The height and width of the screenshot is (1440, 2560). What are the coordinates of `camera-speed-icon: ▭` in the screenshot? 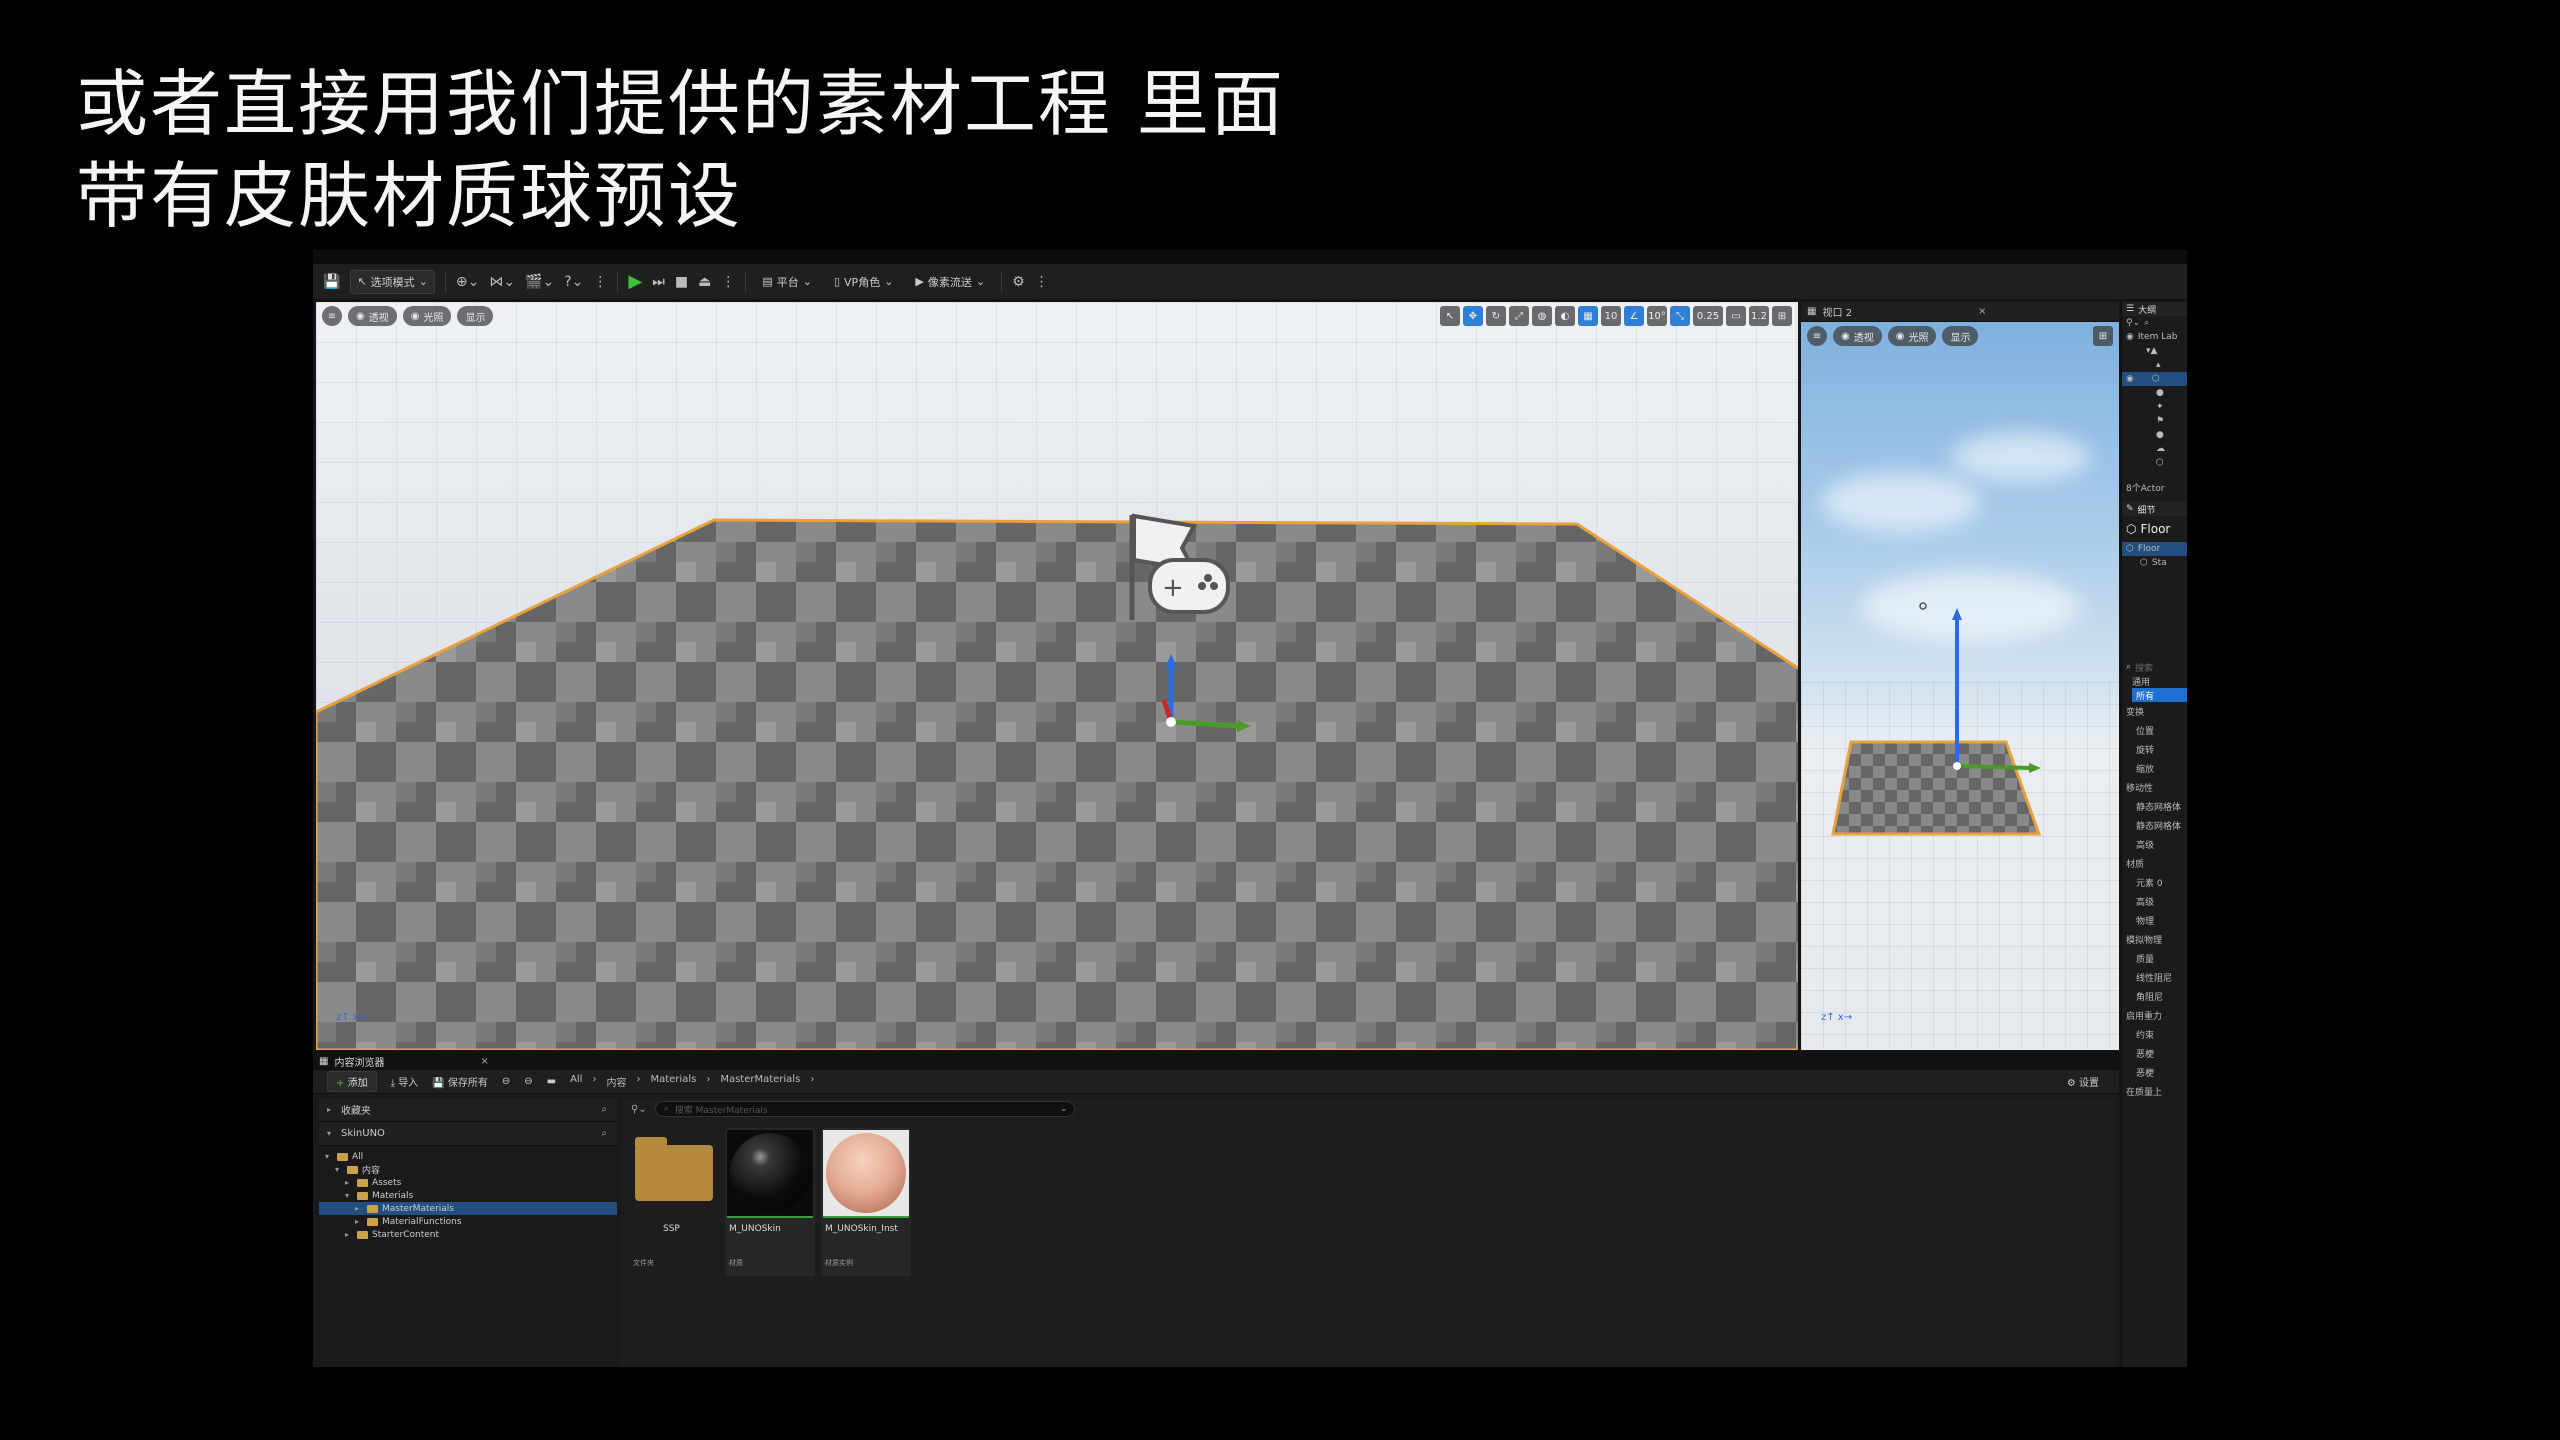 It's located at (1736, 316).